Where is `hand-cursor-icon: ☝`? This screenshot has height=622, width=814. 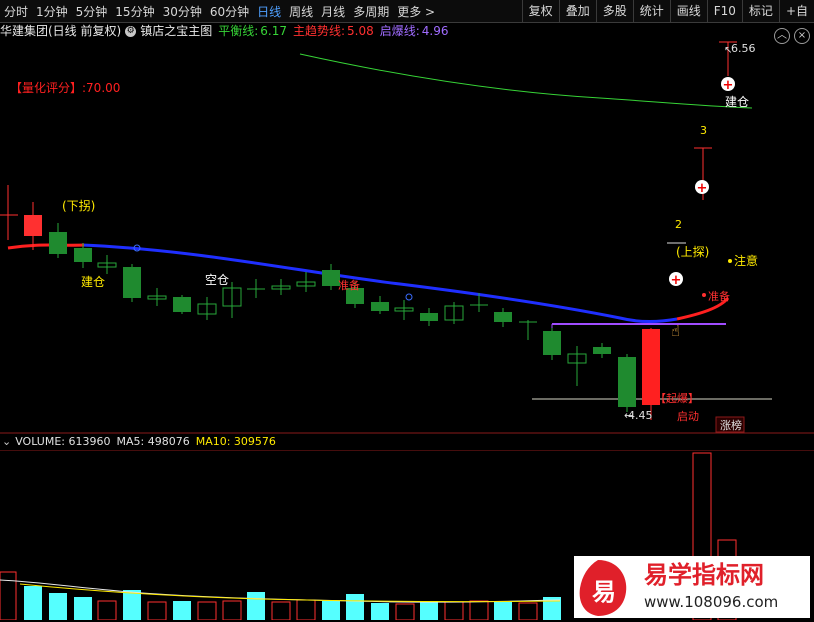 hand-cursor-icon: ☝ is located at coordinates (675, 331).